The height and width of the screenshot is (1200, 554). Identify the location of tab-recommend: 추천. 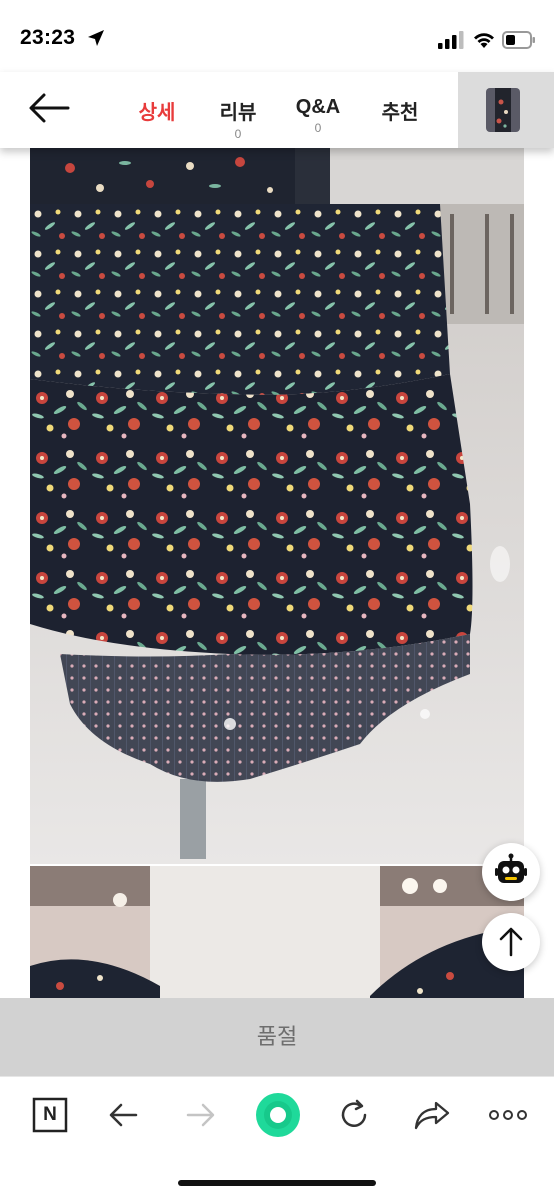
(400, 110).